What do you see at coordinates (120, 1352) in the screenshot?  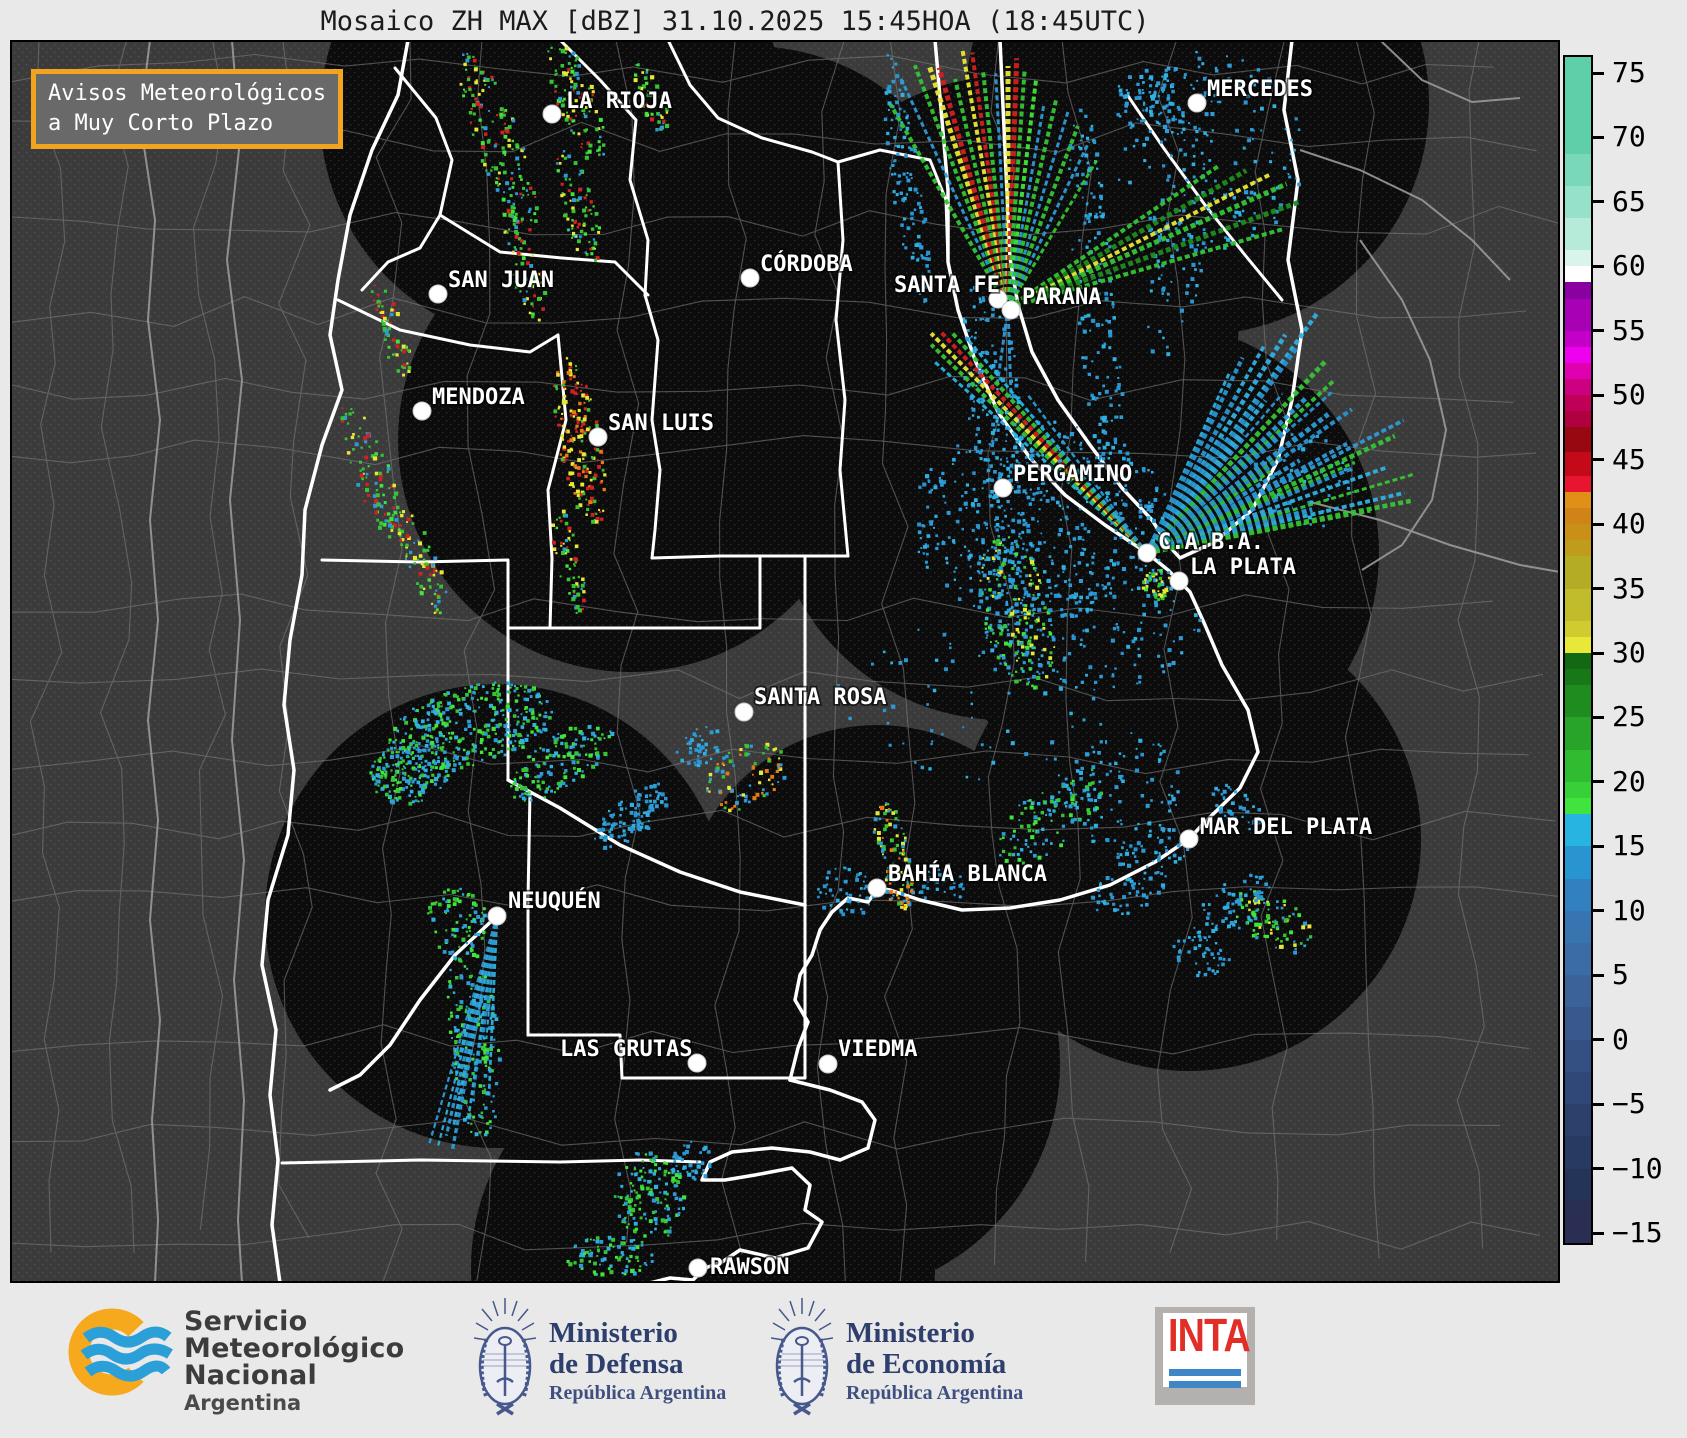 I see `smn-logo-icon` at bounding box center [120, 1352].